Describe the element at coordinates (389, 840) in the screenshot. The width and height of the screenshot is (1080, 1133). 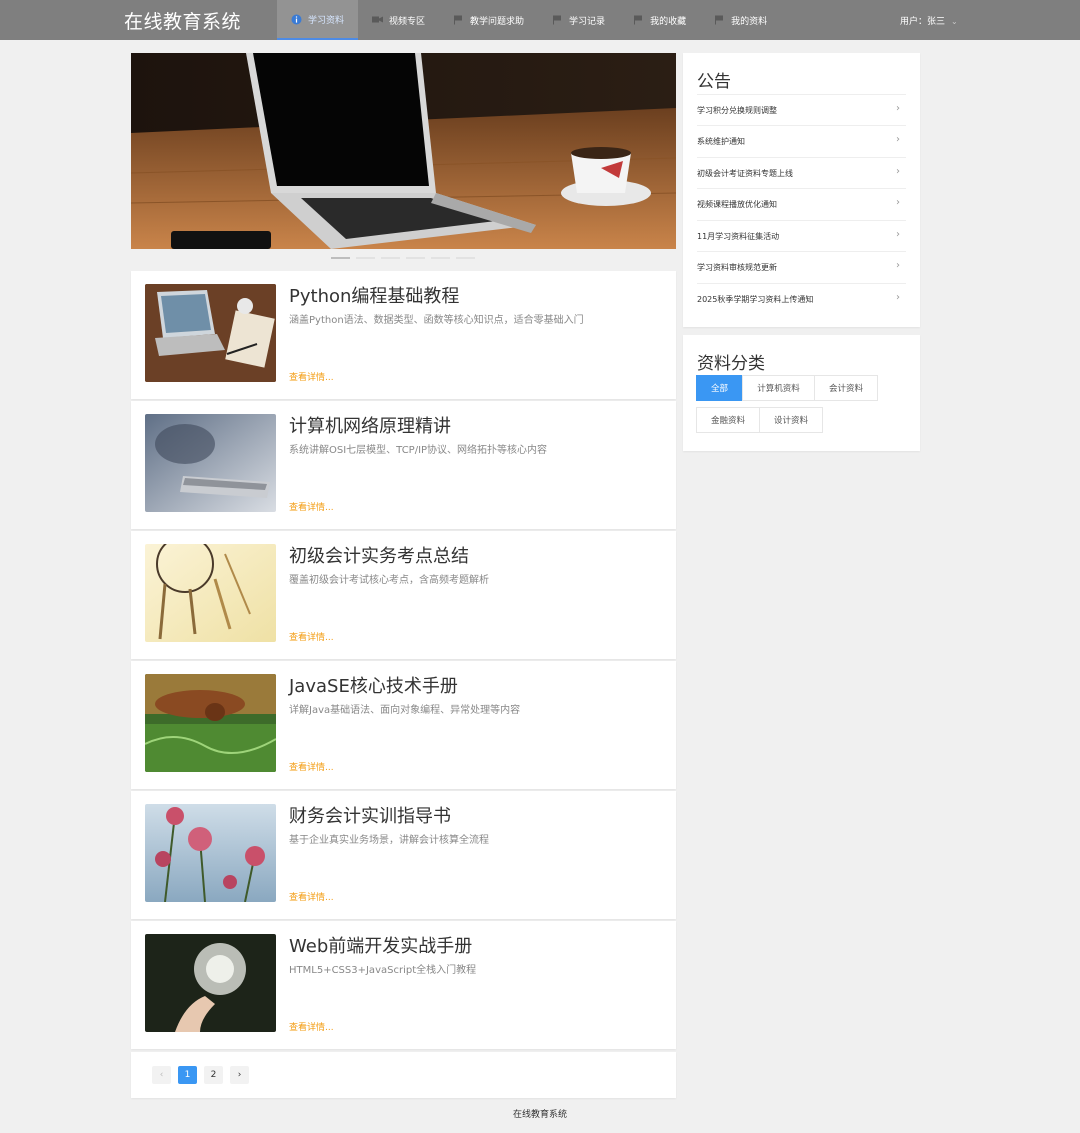
I see `material-description: 基于企业真实业务场景，讲解会计核算全流程` at that location.